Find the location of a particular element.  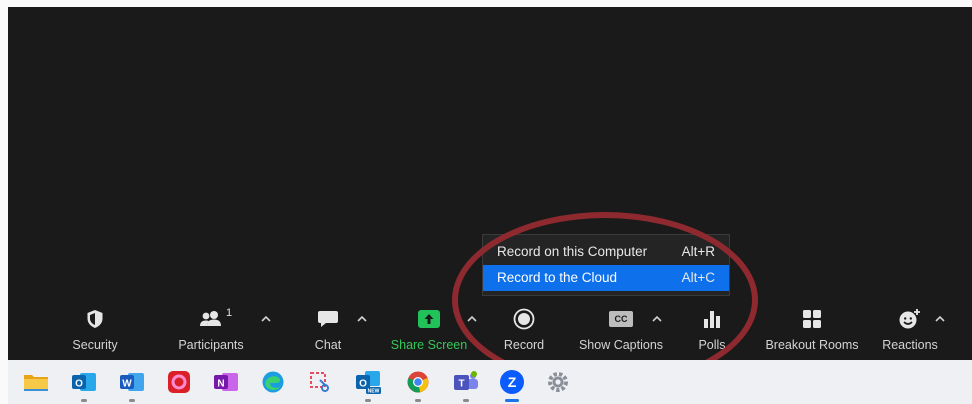

outlook-icon-letter: O is located at coordinates (79, 384).